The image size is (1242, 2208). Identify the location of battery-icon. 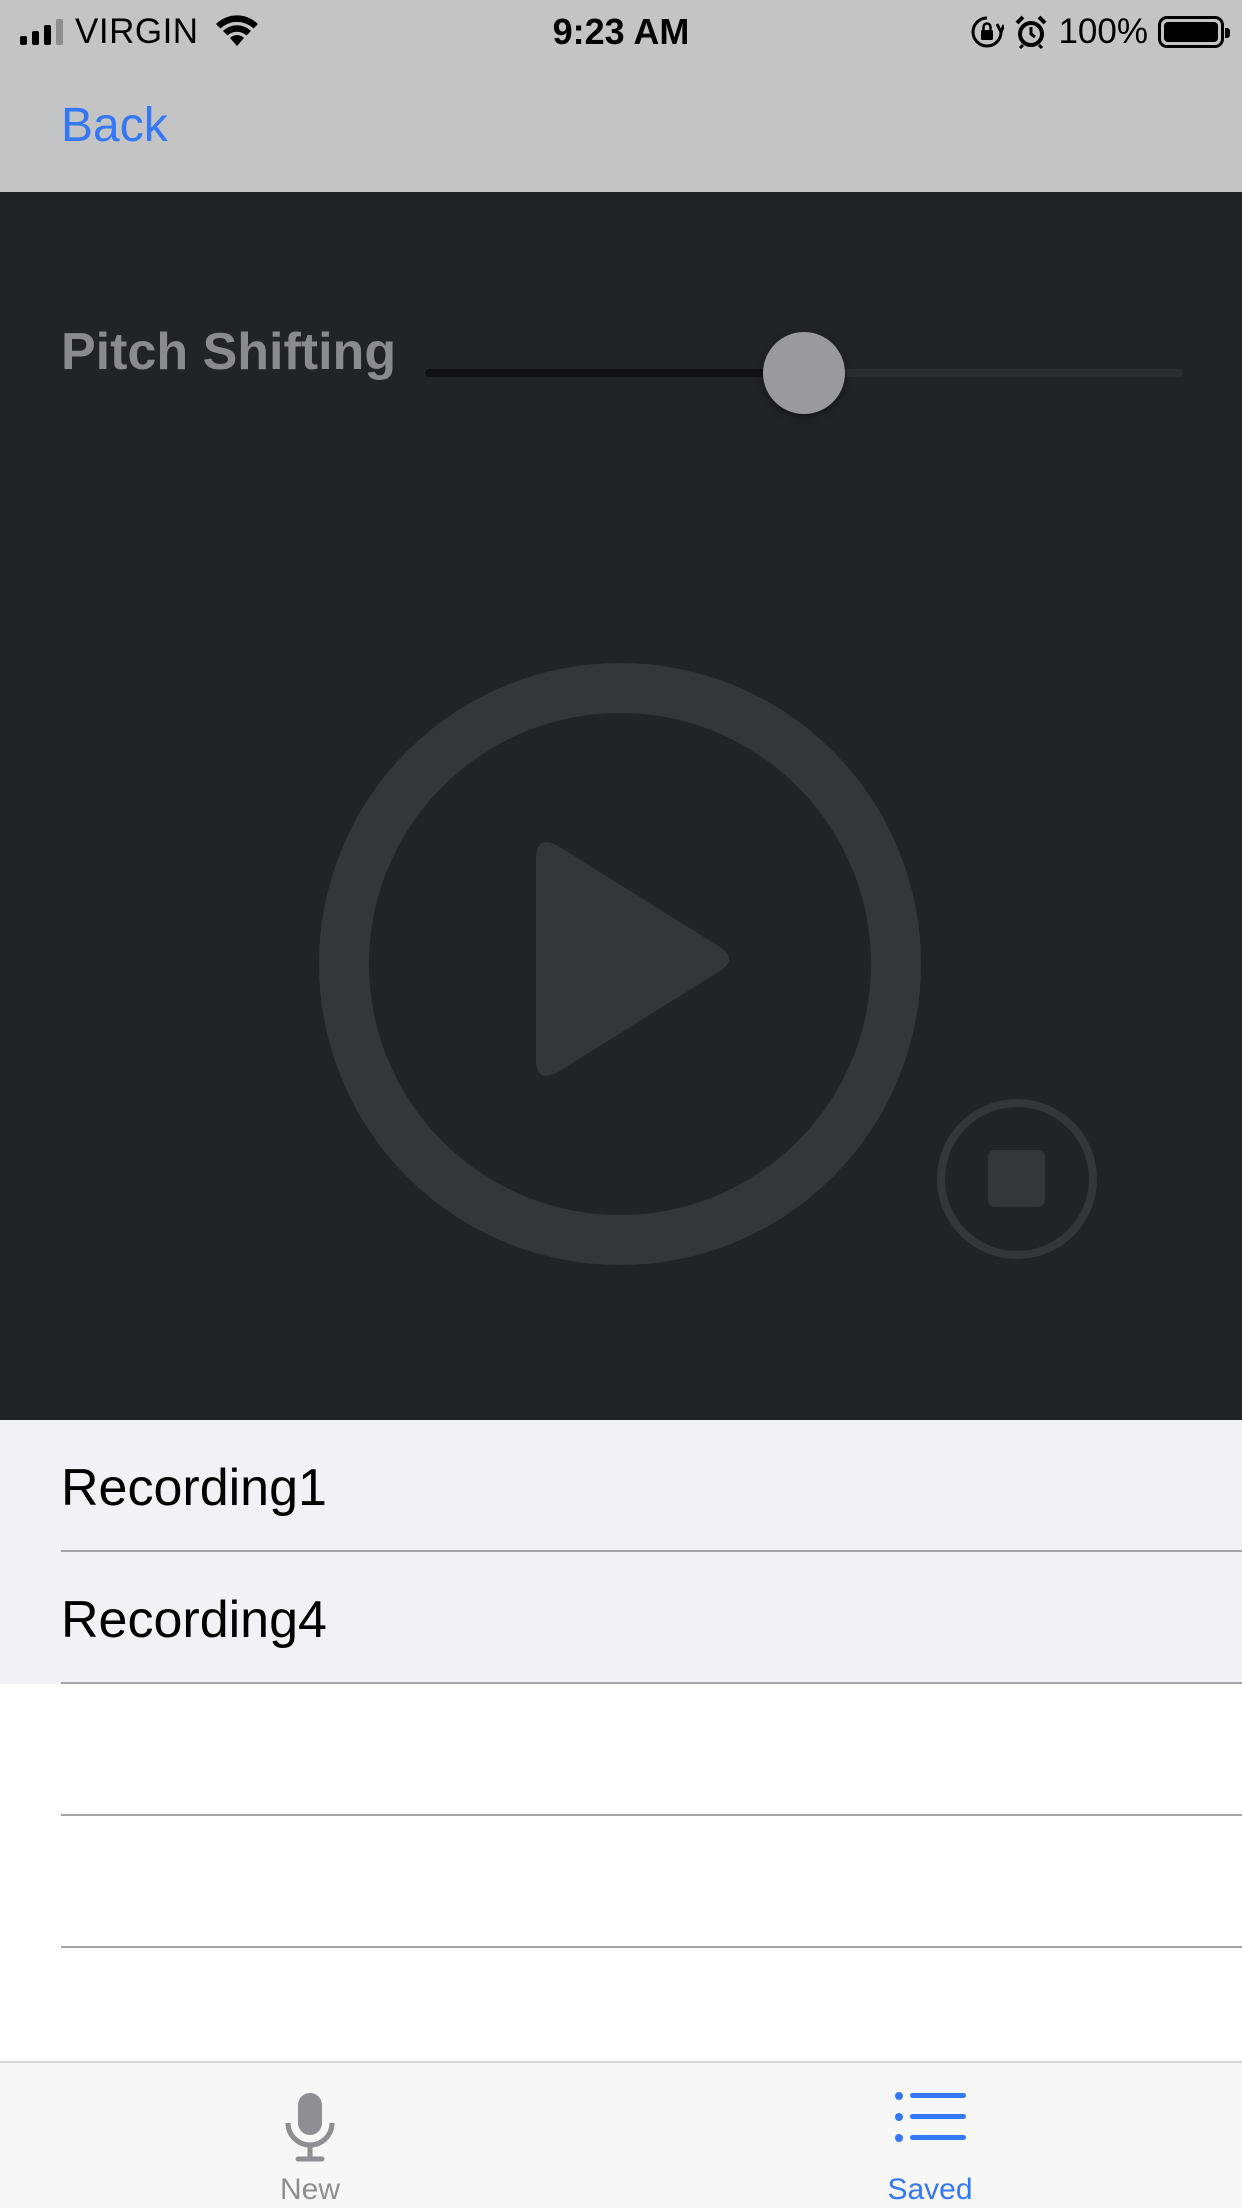
(1194, 32).